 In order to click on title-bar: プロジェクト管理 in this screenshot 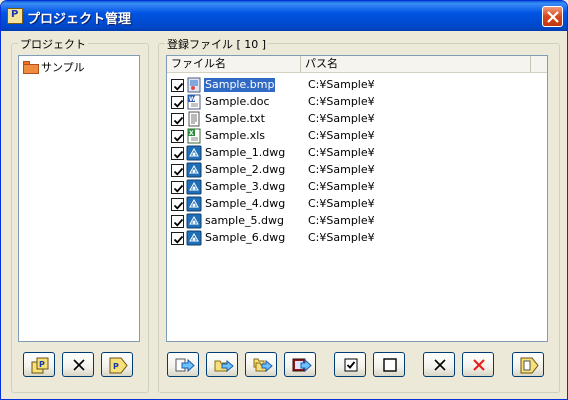, I will do `click(284, 16)`.